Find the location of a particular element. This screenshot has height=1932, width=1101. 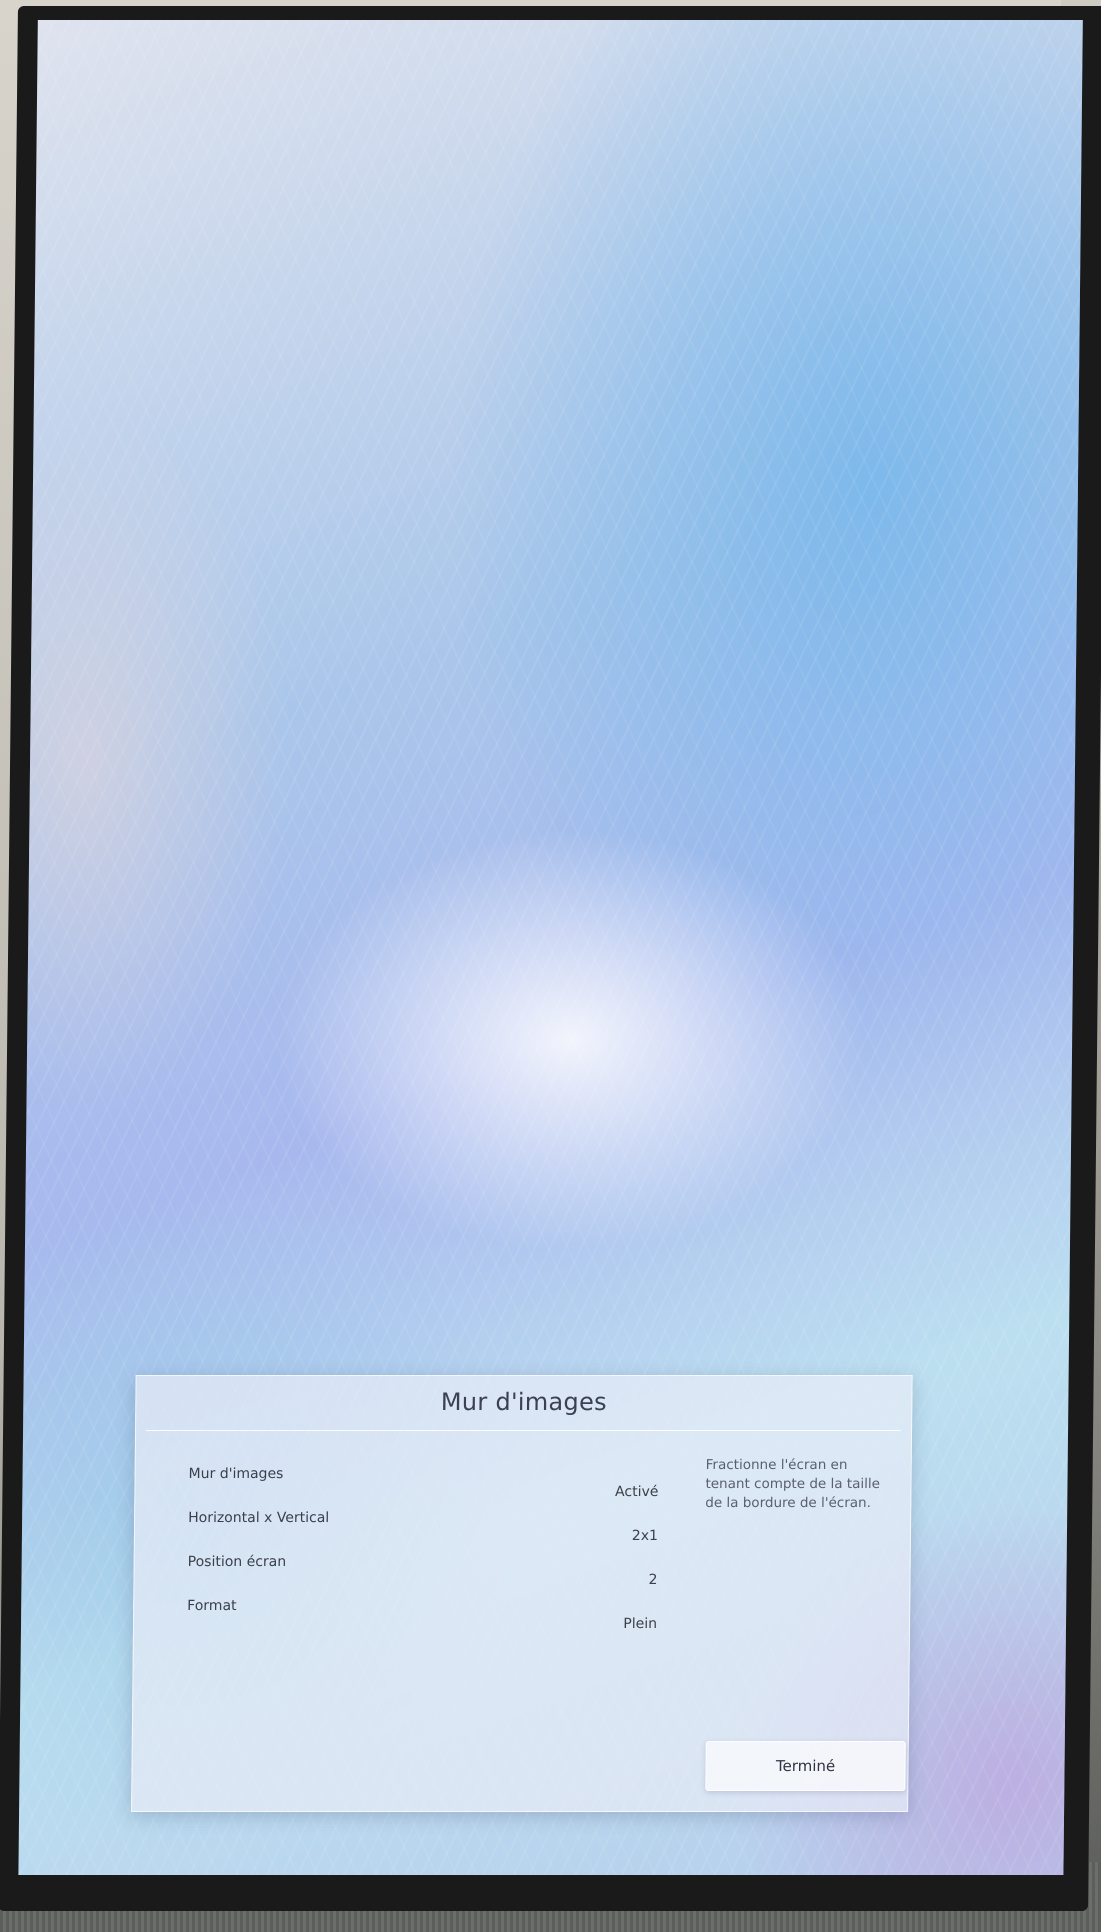

setting-screen-position: Position écran 2 is located at coordinates (422, 1576).